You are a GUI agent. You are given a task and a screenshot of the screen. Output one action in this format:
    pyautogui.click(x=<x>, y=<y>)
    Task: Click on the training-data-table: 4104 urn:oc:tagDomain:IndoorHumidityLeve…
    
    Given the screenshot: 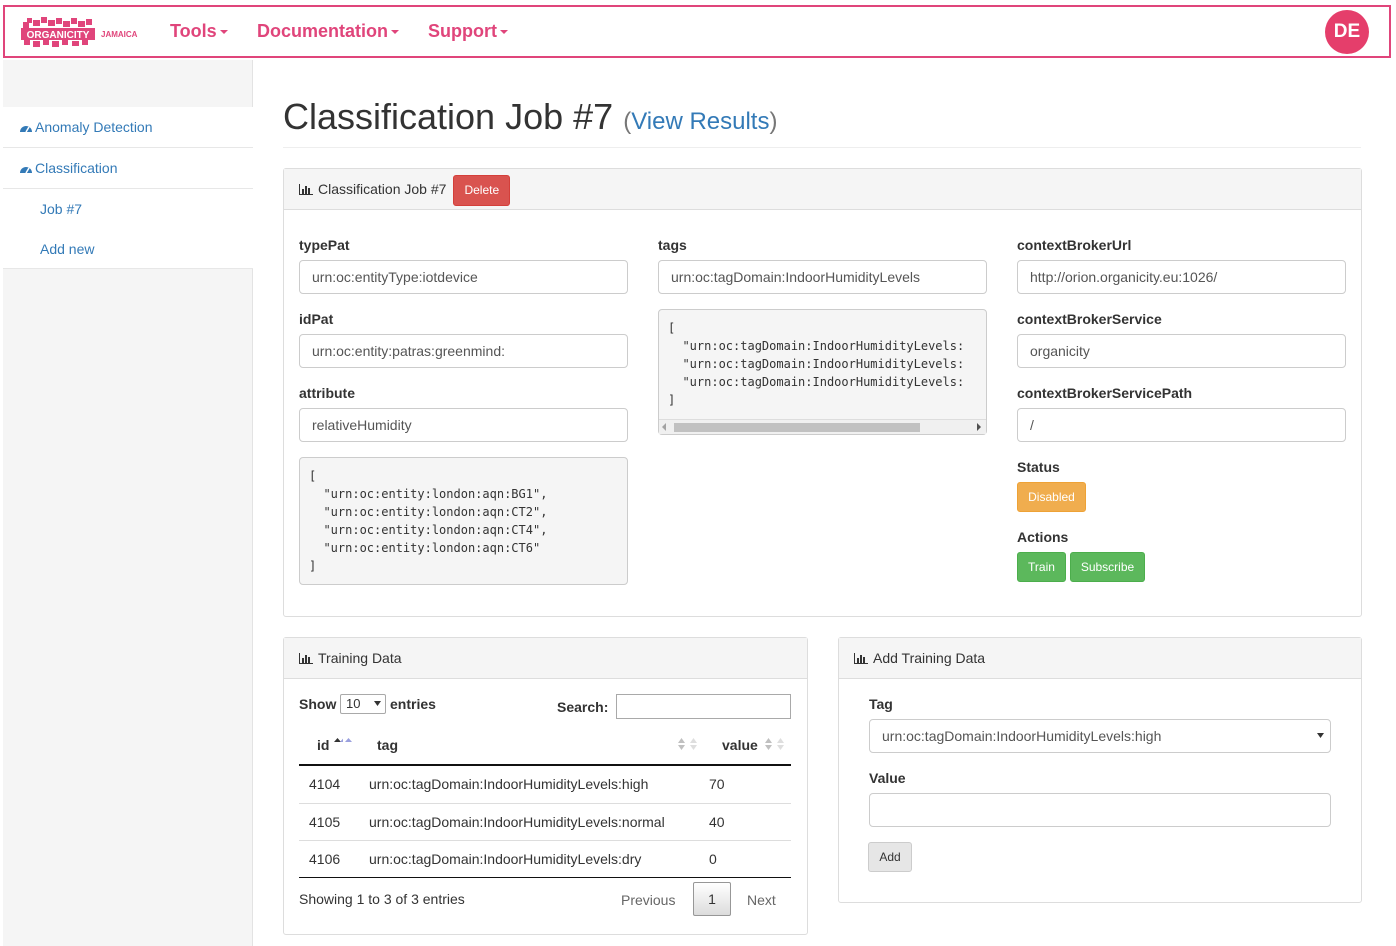 What is the action you would take?
    pyautogui.click(x=545, y=821)
    